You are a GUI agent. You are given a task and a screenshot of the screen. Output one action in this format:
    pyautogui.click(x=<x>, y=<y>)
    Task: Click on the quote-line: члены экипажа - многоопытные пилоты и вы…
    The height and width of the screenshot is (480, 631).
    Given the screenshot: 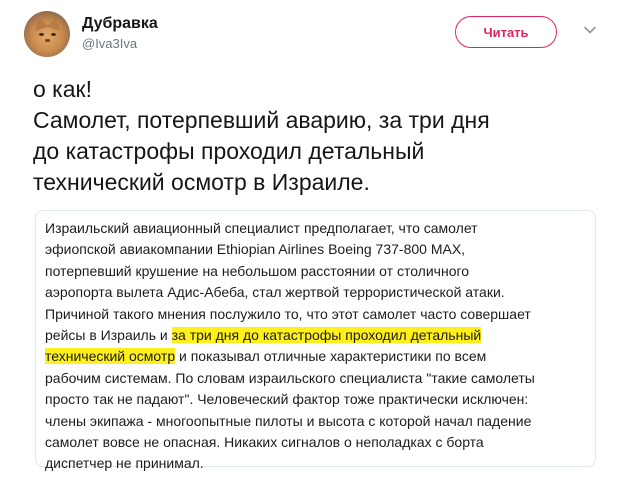 What is the action you would take?
    pyautogui.click(x=288, y=420)
    